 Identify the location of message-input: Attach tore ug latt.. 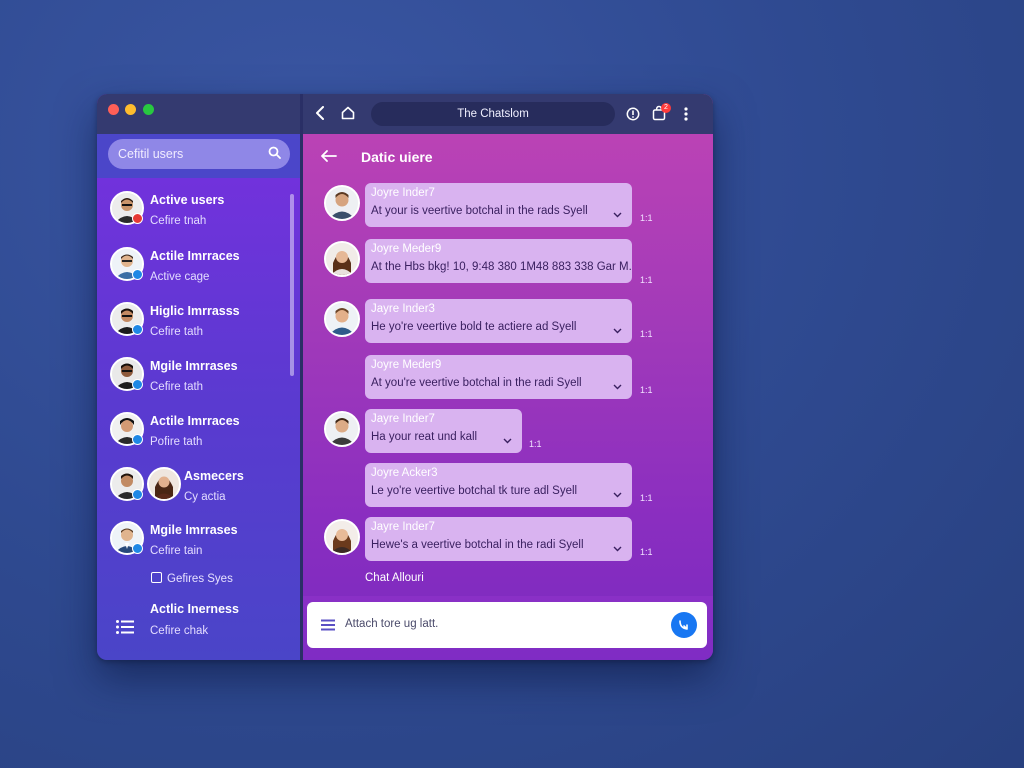
(507, 625).